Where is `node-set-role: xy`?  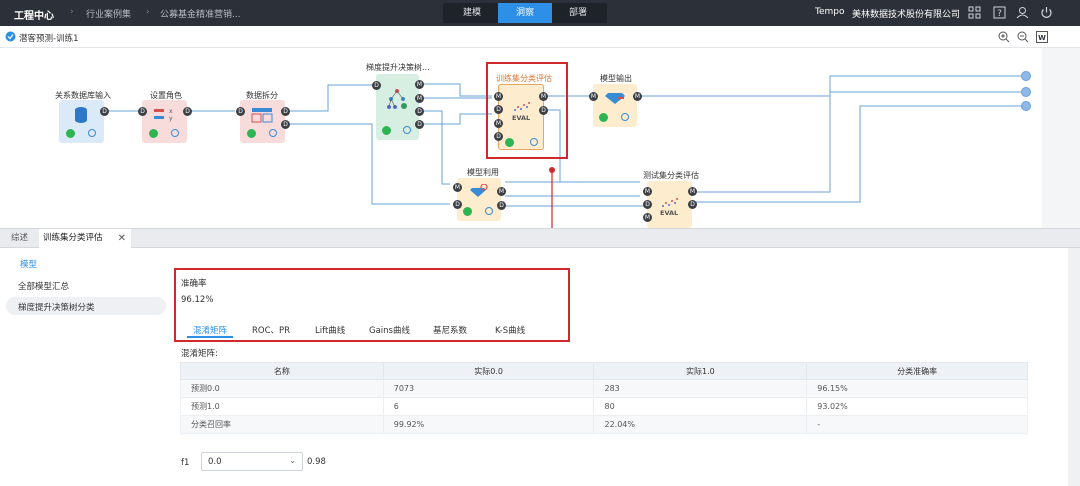
node-set-role: xy is located at coordinates (164, 121).